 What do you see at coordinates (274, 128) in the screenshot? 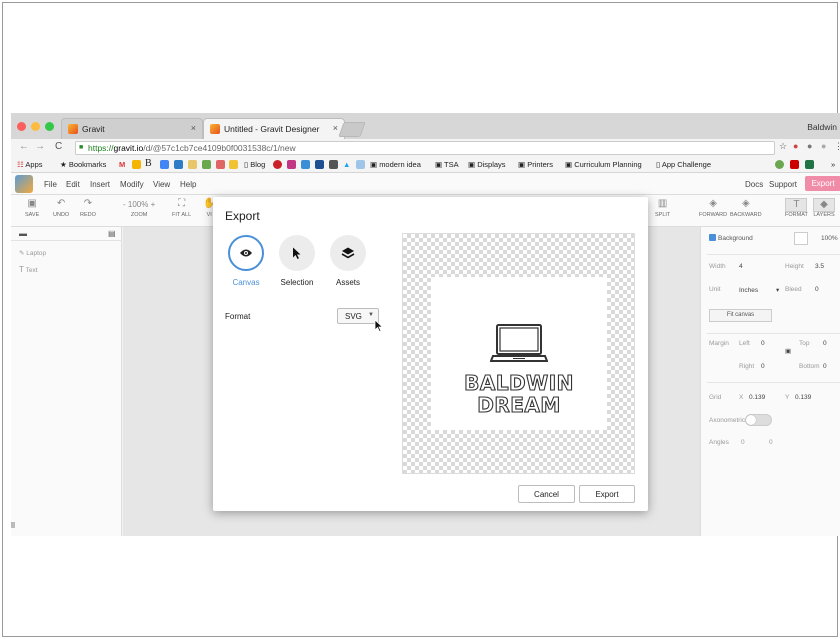
I see `tab-gravit-designer: Untitled - Gravit Designer ×` at bounding box center [274, 128].